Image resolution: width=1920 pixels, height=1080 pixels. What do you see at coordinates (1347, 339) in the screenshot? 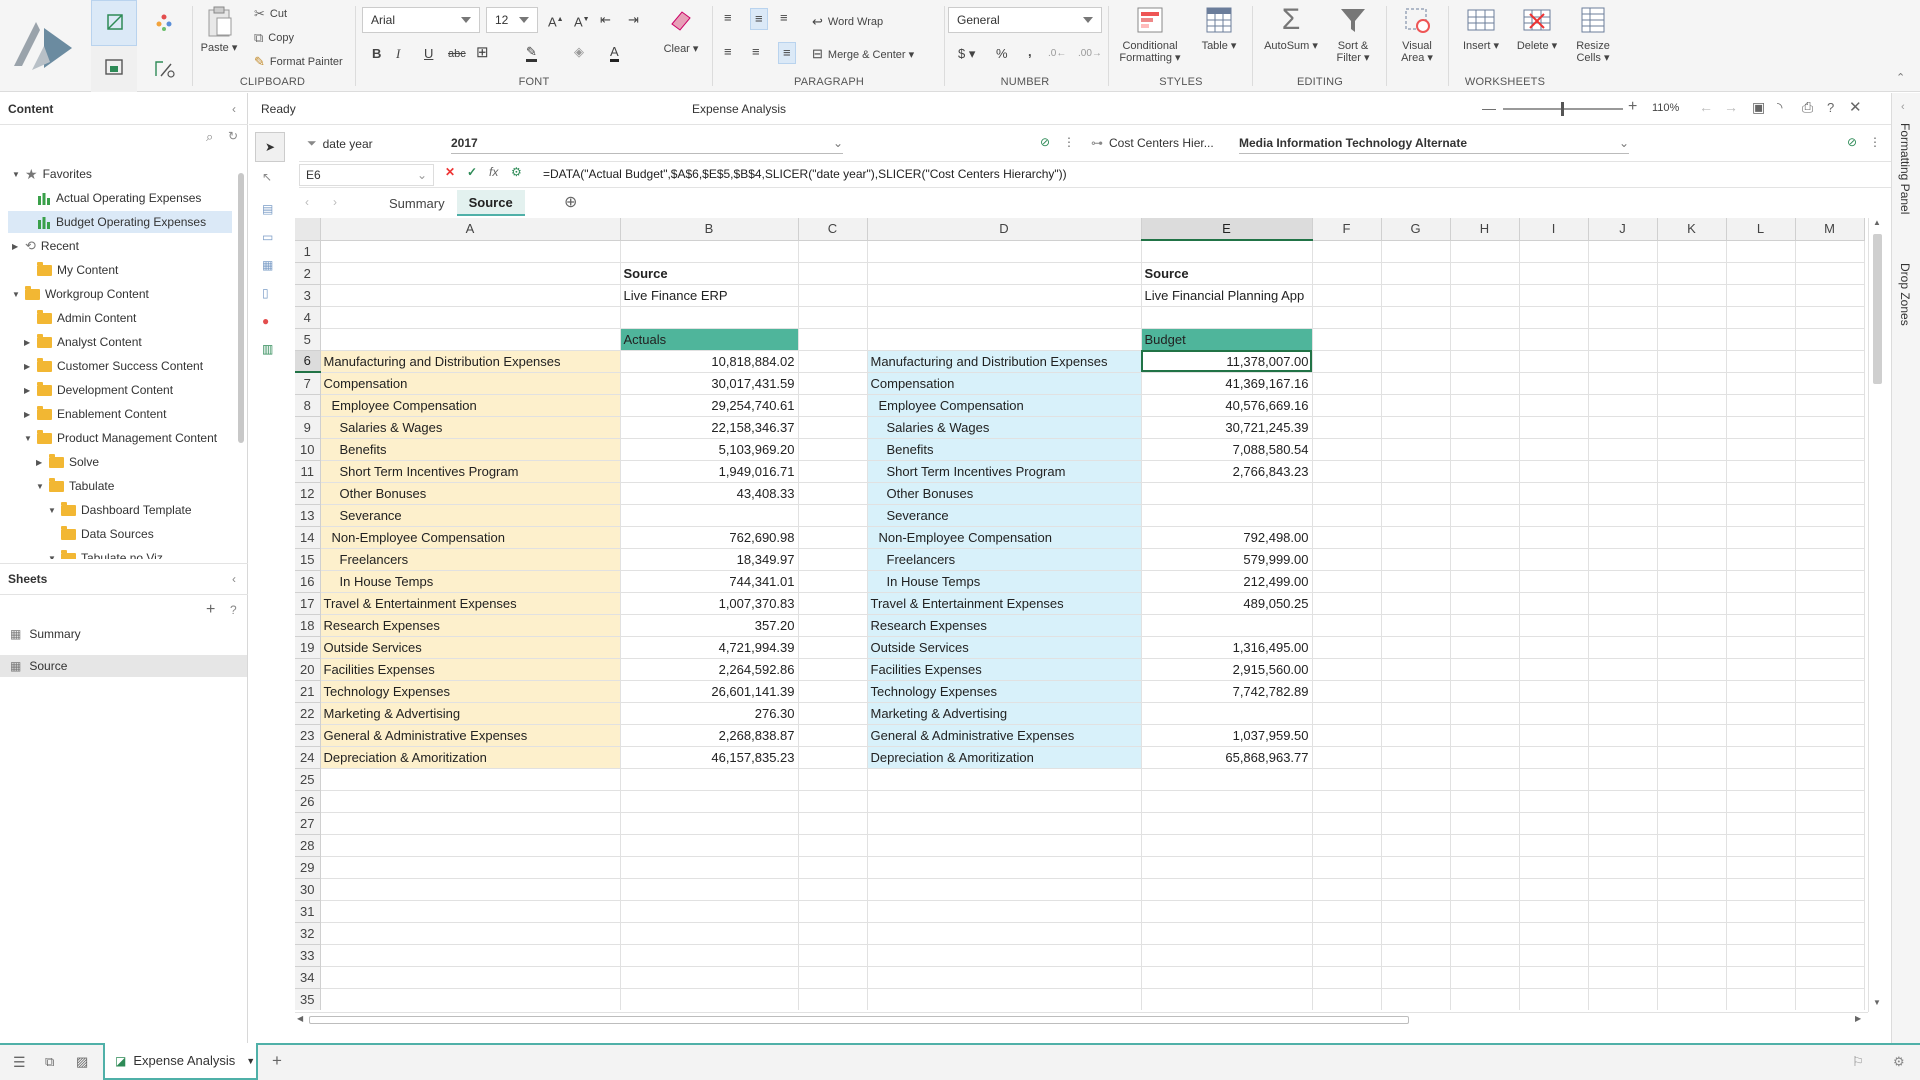
I see `cell-F5` at bounding box center [1347, 339].